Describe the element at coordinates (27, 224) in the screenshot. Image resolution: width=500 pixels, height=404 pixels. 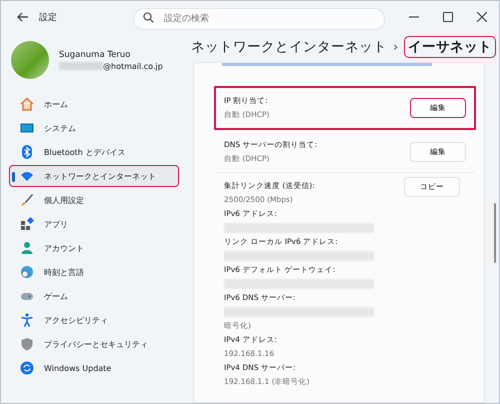
I see `apps-icon` at that location.